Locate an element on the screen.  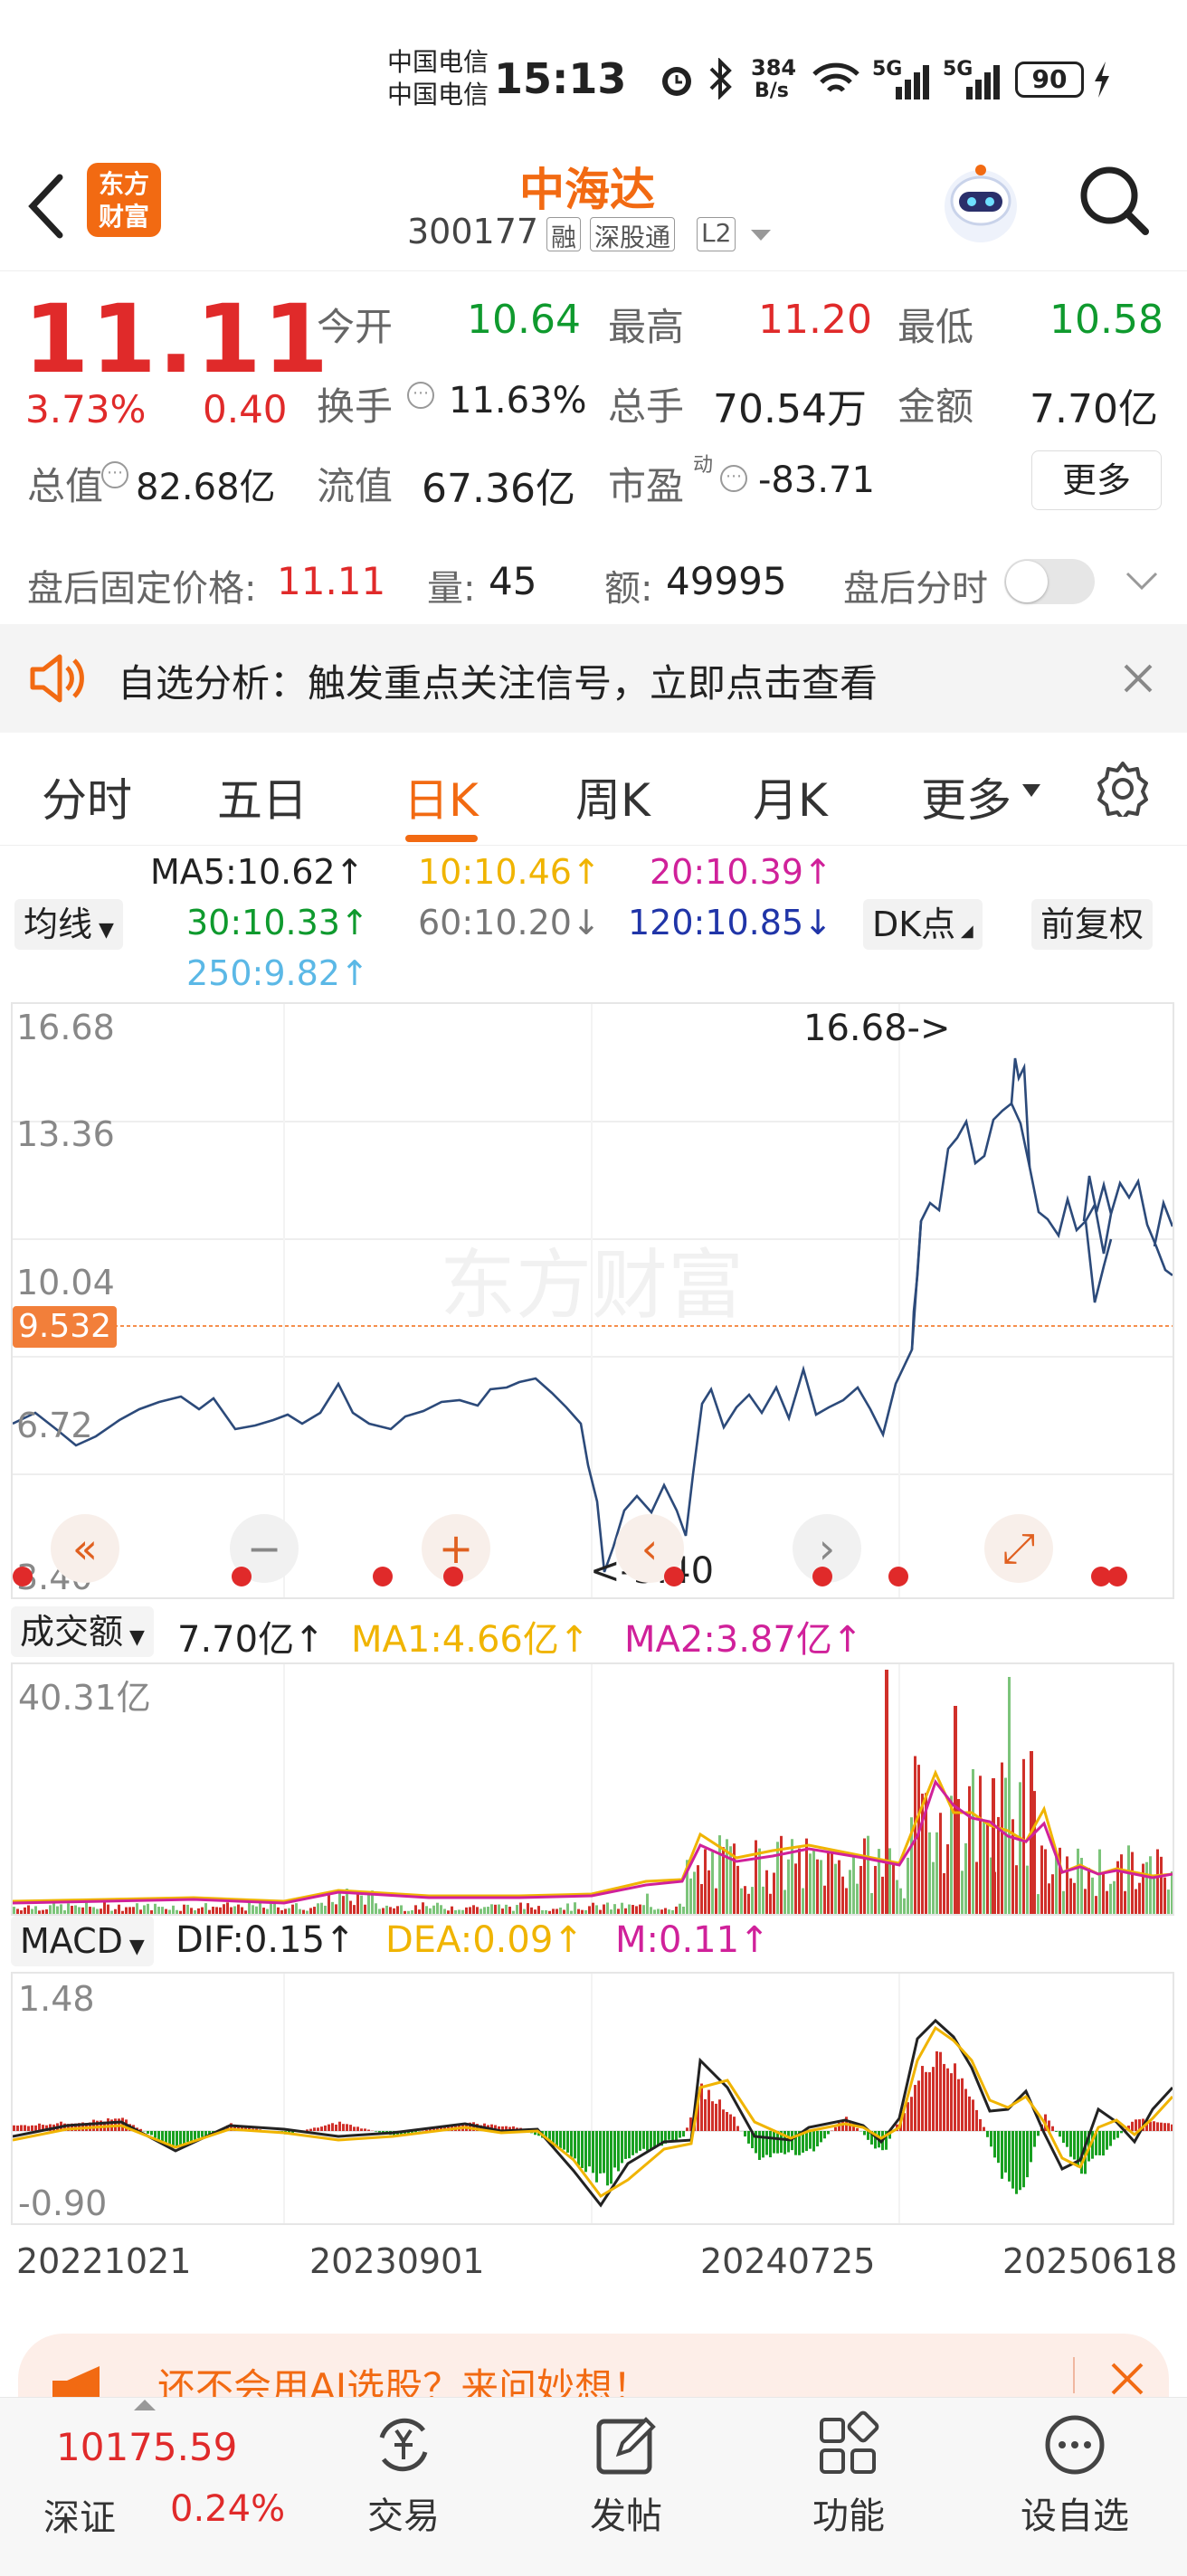
alert-banner: 自选分析：触发重点关注信号，立即点击查看 is located at coordinates (593, 679).